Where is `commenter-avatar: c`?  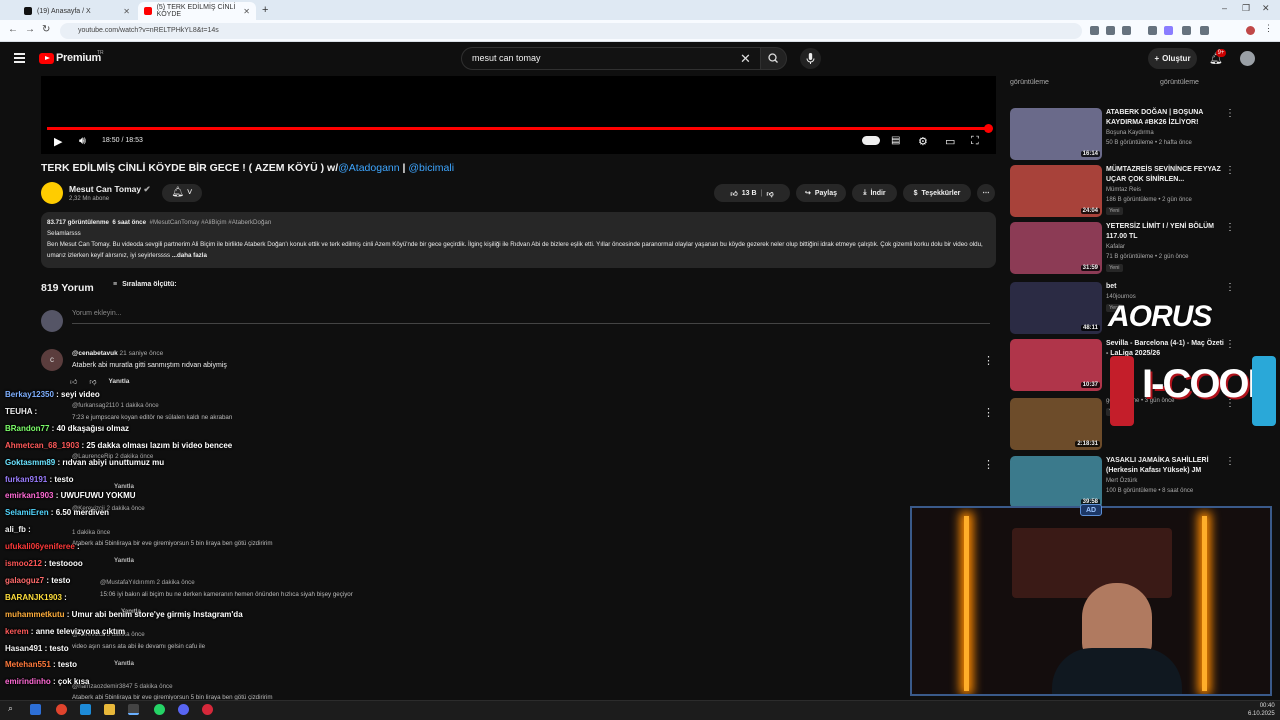
commenter-avatar: c is located at coordinates (52, 360).